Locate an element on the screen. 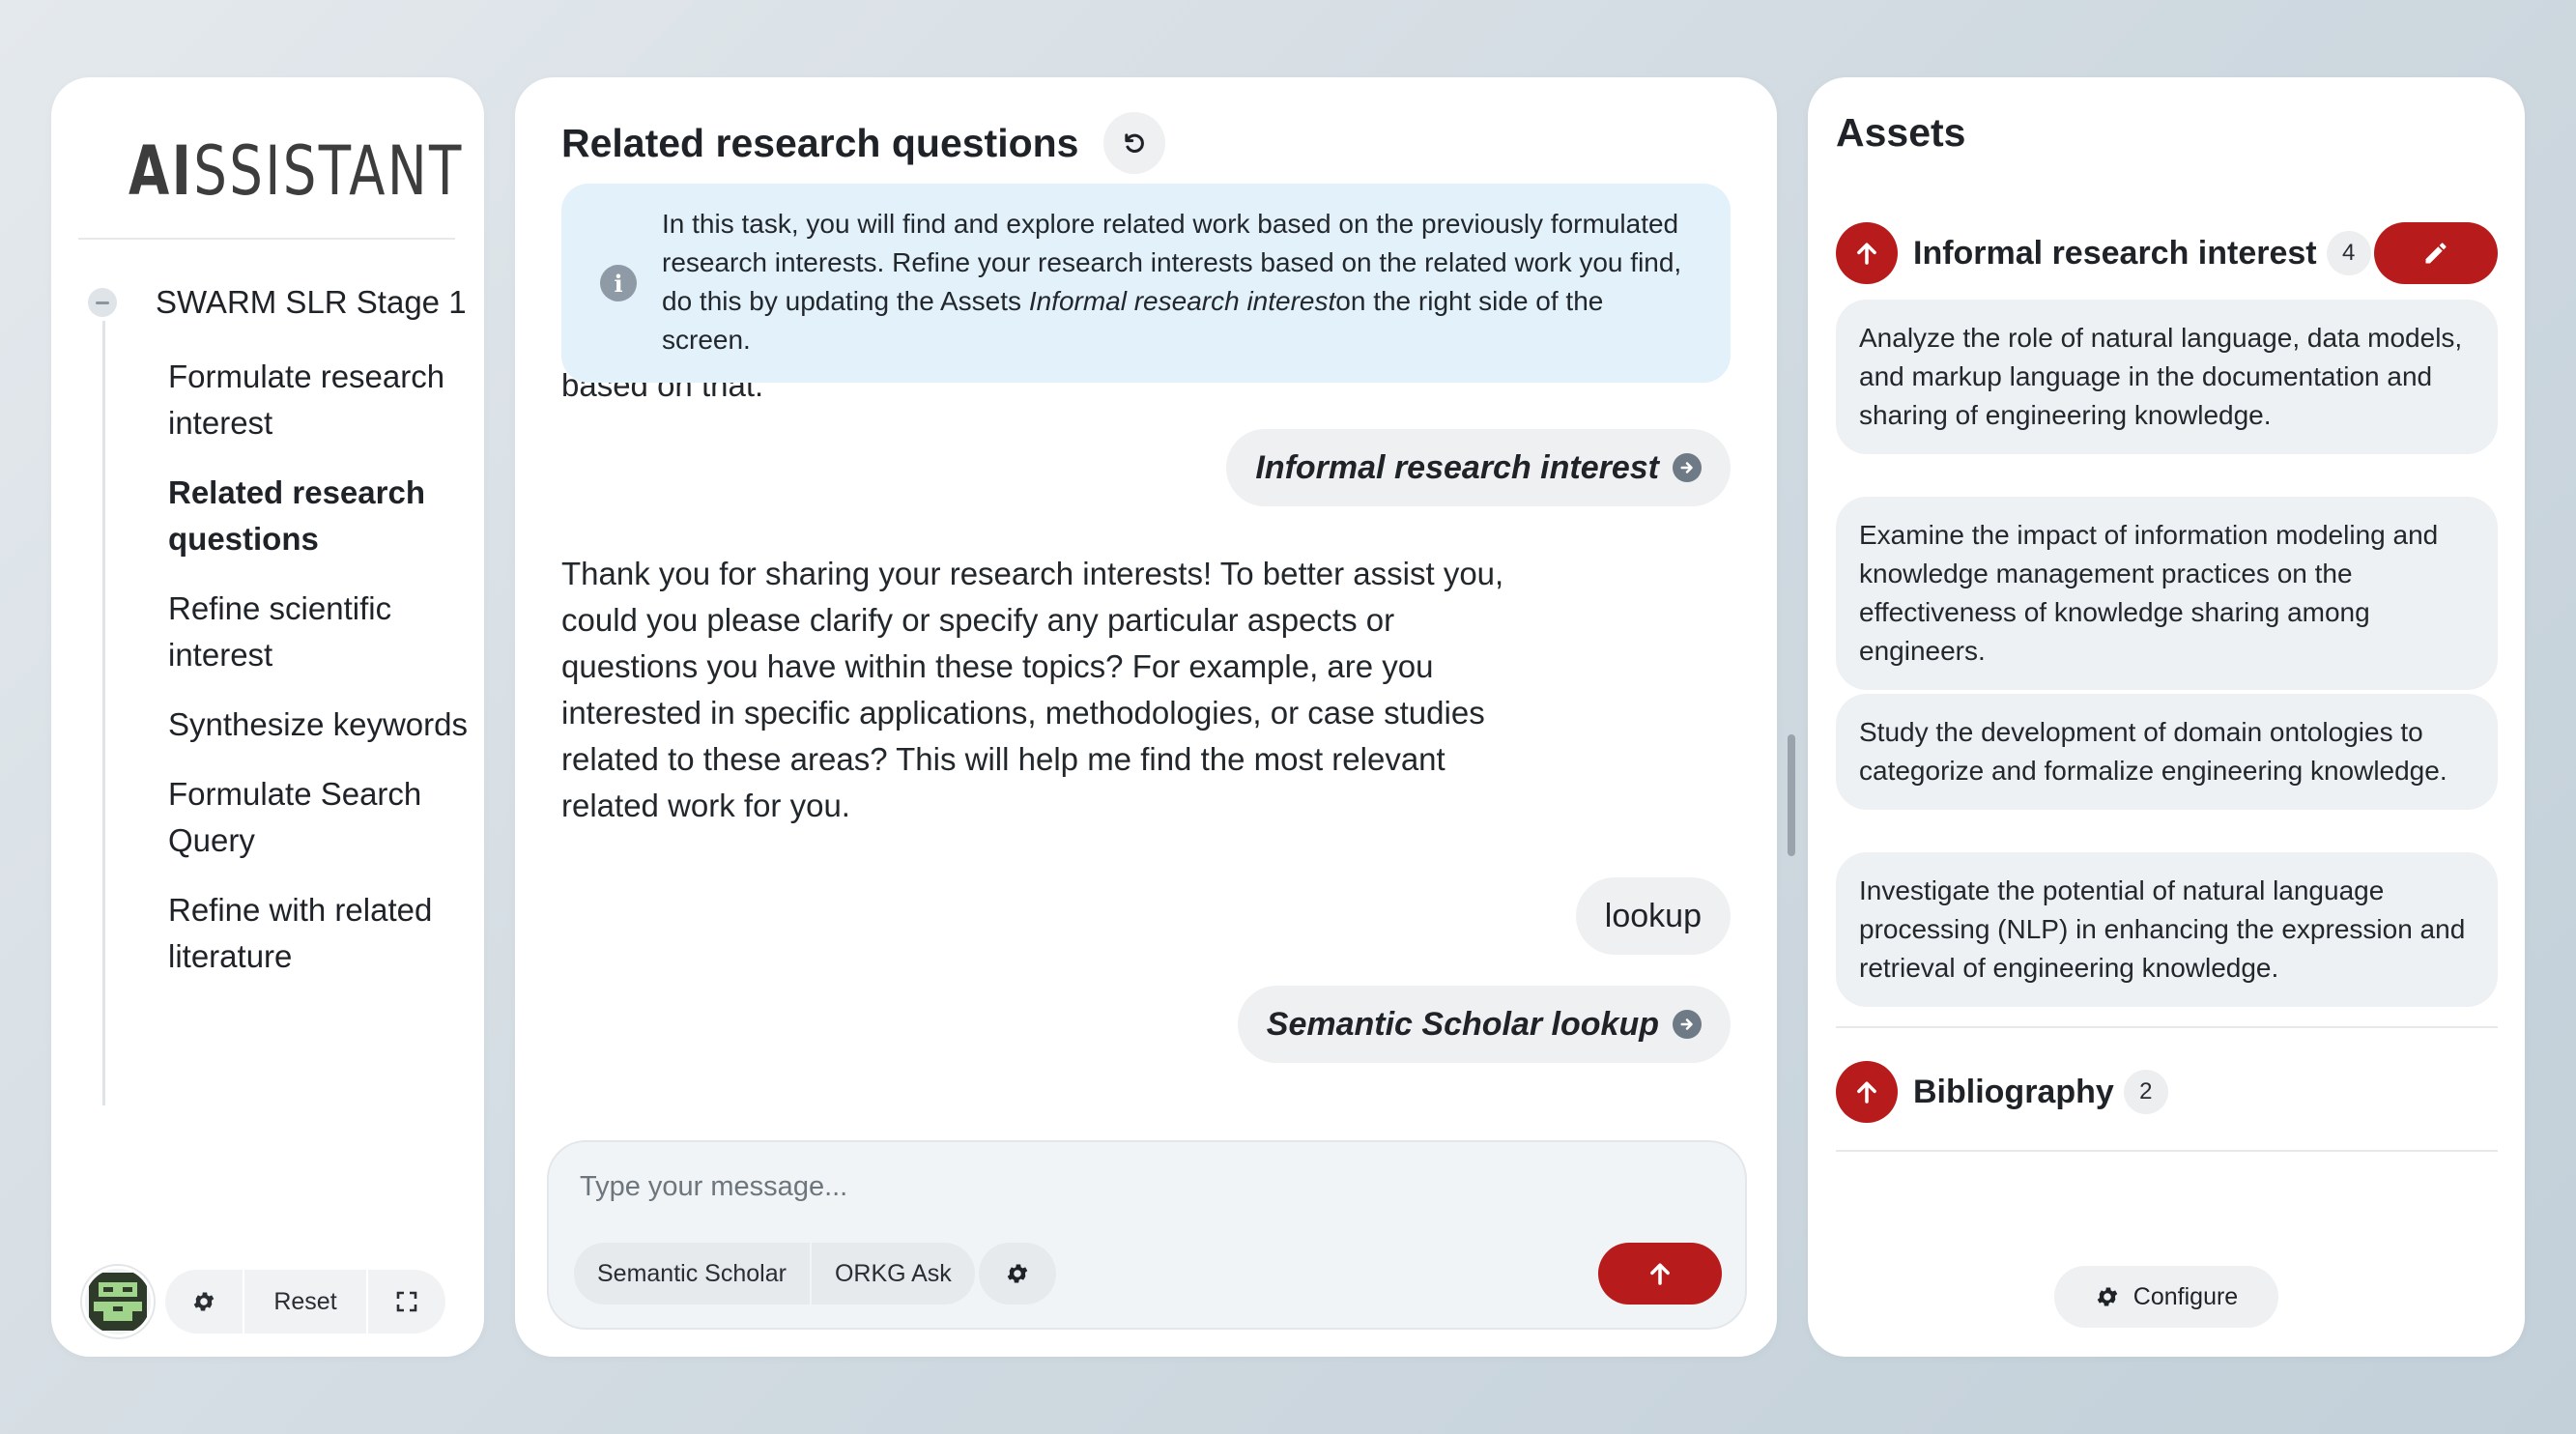 This screenshot has height=1434, width=2576. reset-button: Reset is located at coordinates (306, 1302).